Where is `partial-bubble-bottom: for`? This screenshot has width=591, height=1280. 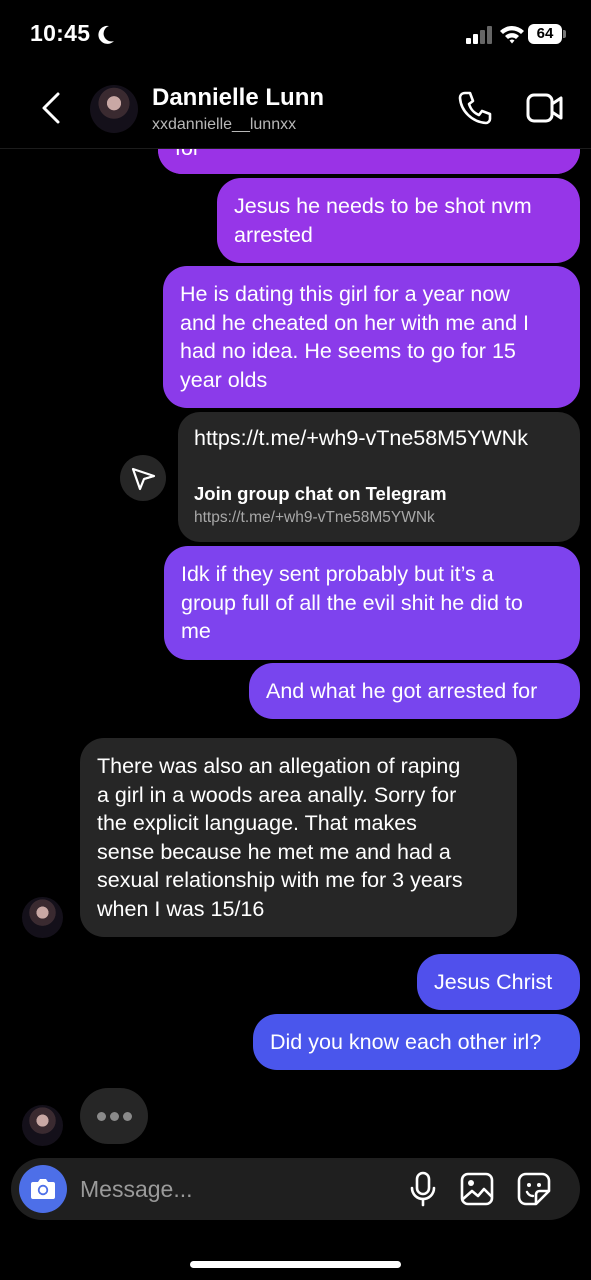
partial-bubble-bottom: for is located at coordinates (369, 161).